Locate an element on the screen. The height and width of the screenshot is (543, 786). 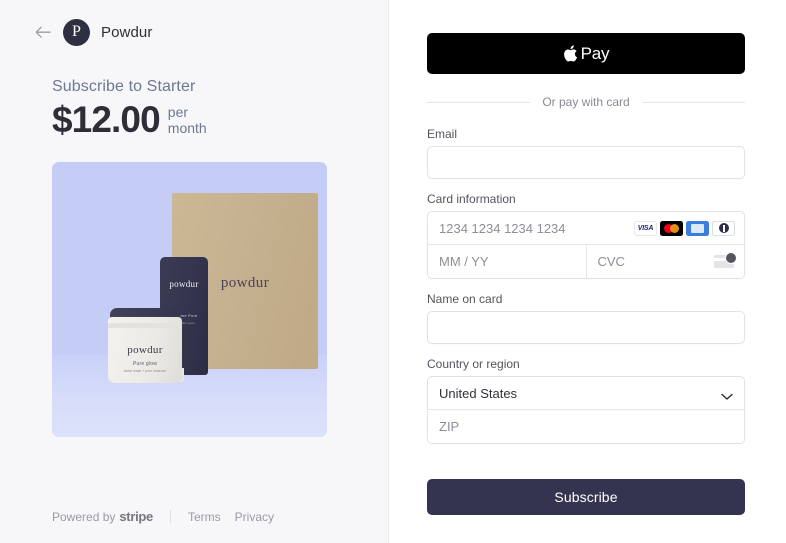
amex-icon is located at coordinates (697, 228).